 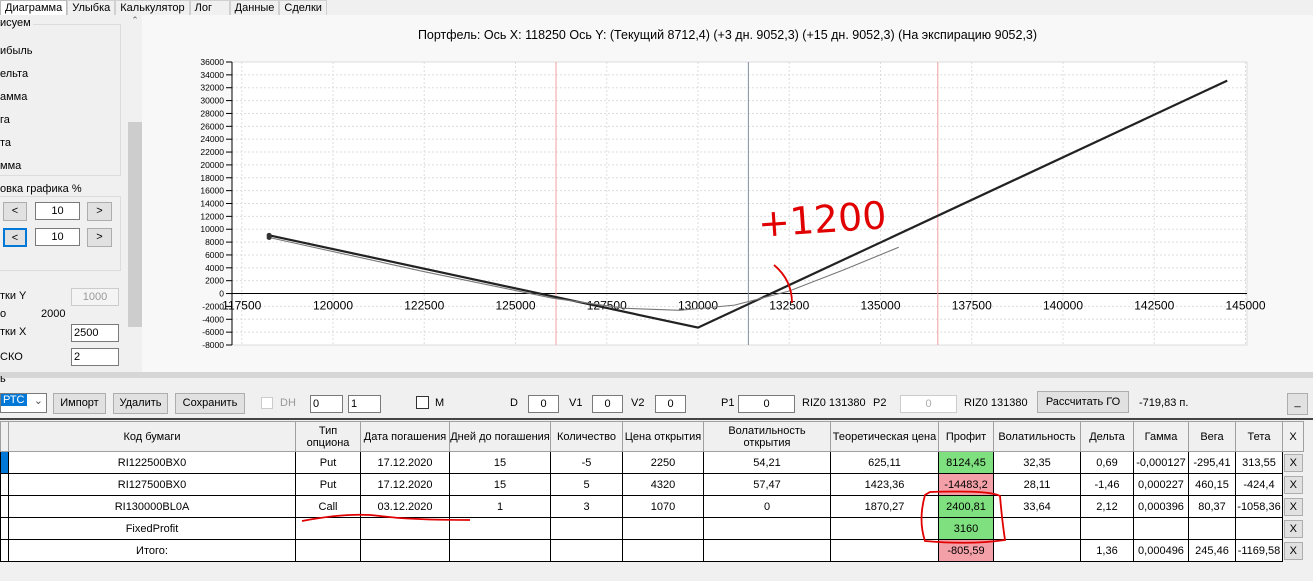 What do you see at coordinates (1037, 436) in the screenshot?
I see `column-header: Волатильность` at bounding box center [1037, 436].